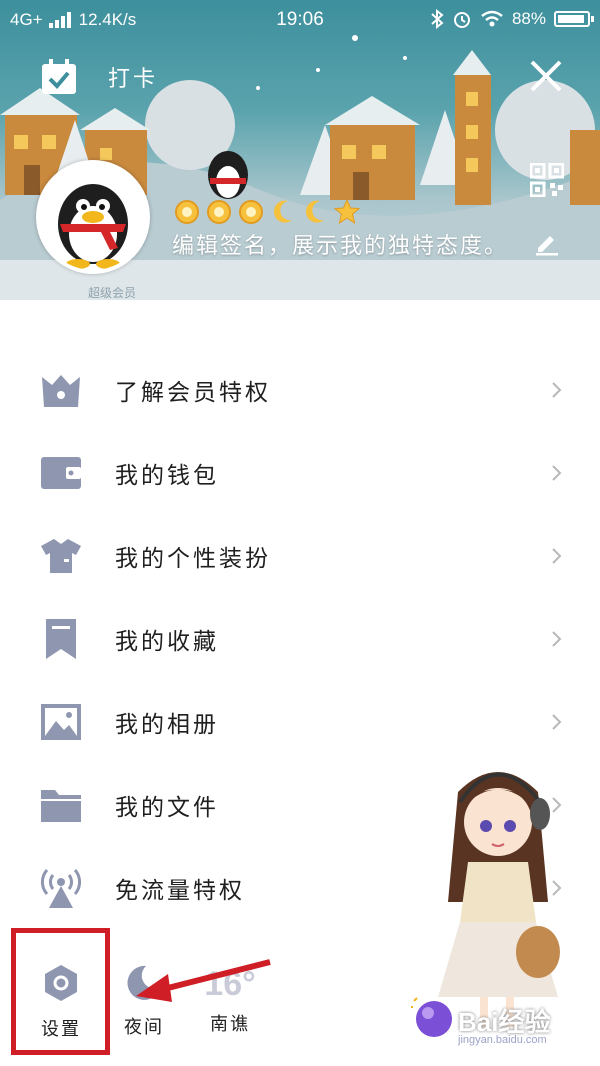  I want to click on red-arrow-annotation, so click(203, 980).